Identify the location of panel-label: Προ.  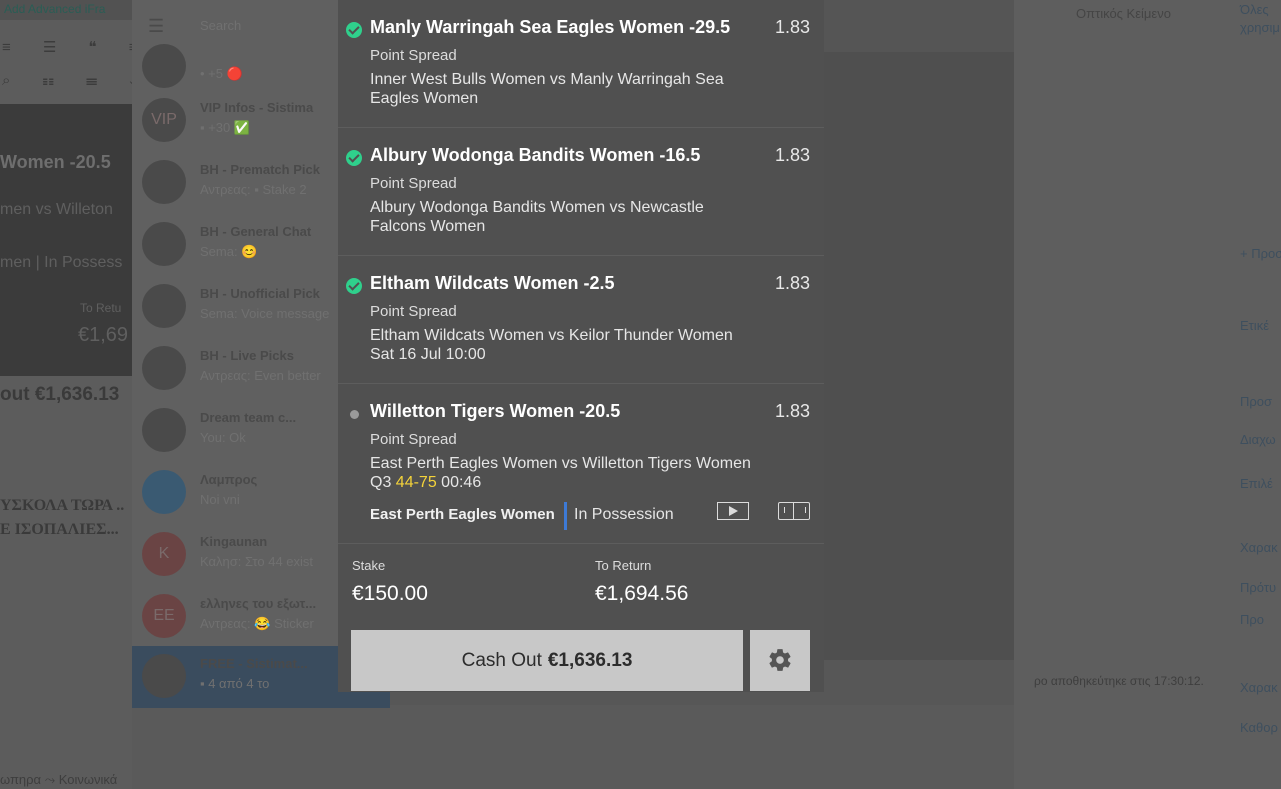
(1252, 619).